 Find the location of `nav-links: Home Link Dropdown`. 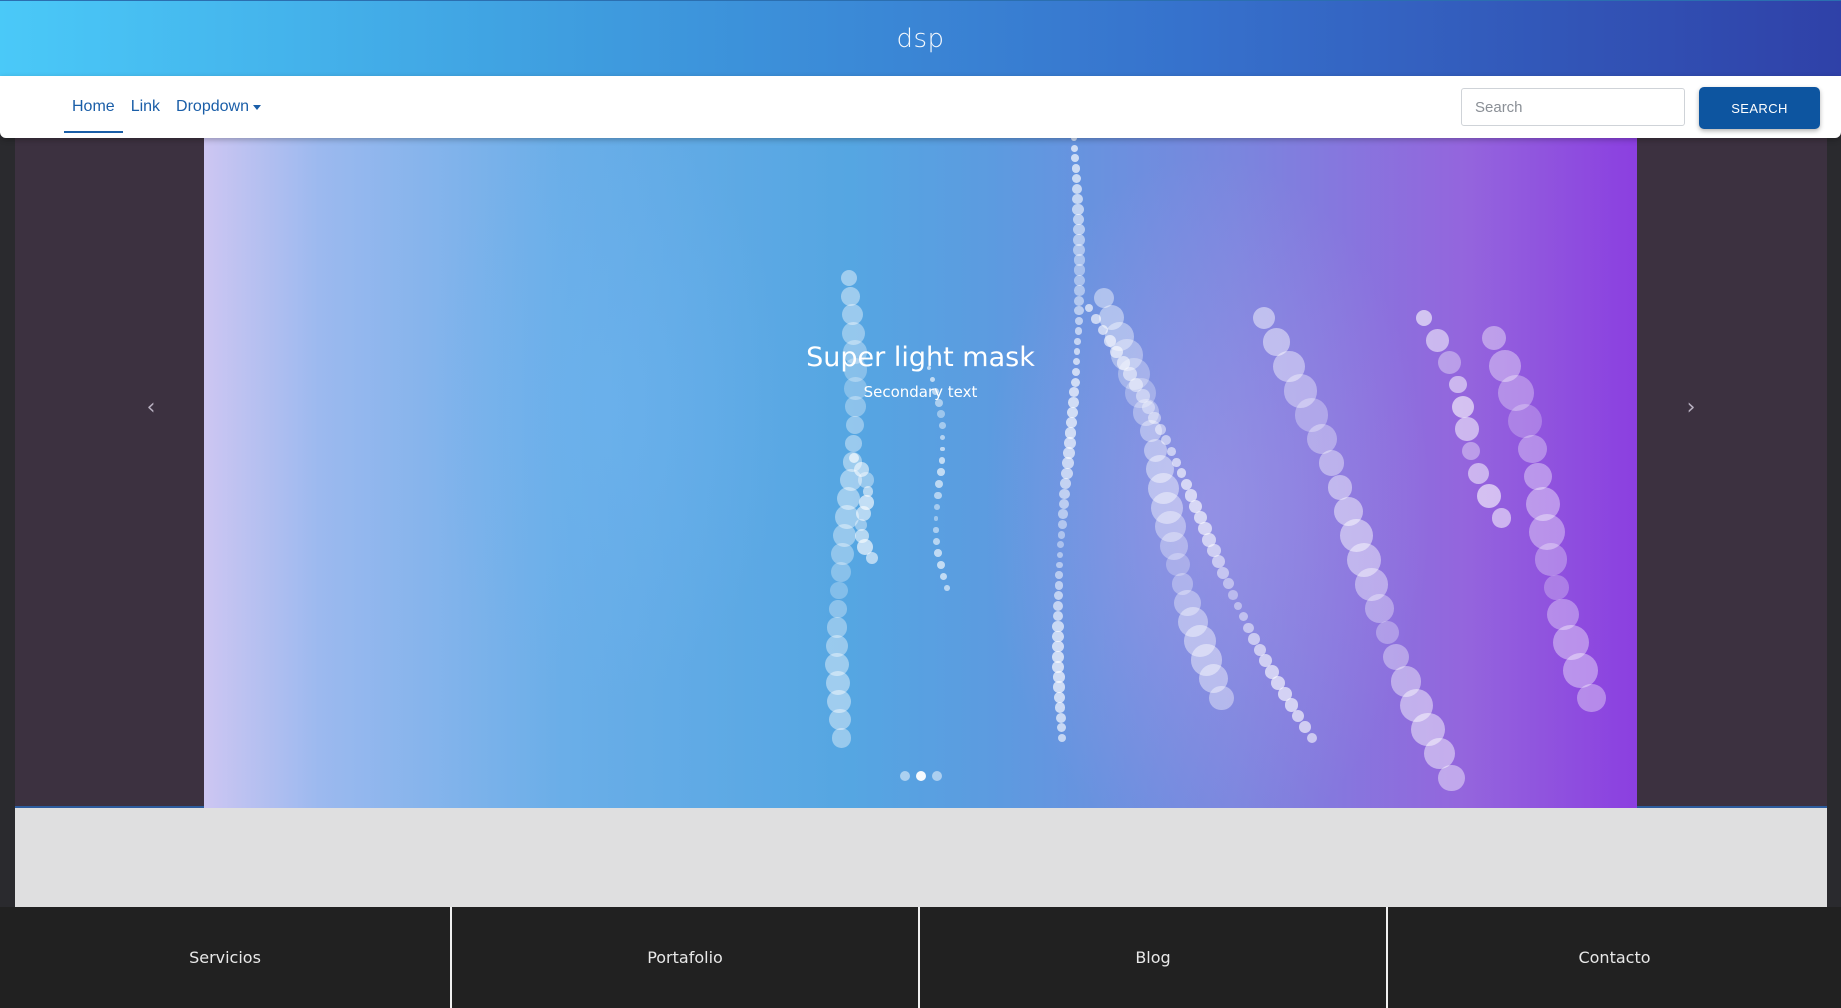

nav-links: Home Link Dropdown is located at coordinates (166, 107).